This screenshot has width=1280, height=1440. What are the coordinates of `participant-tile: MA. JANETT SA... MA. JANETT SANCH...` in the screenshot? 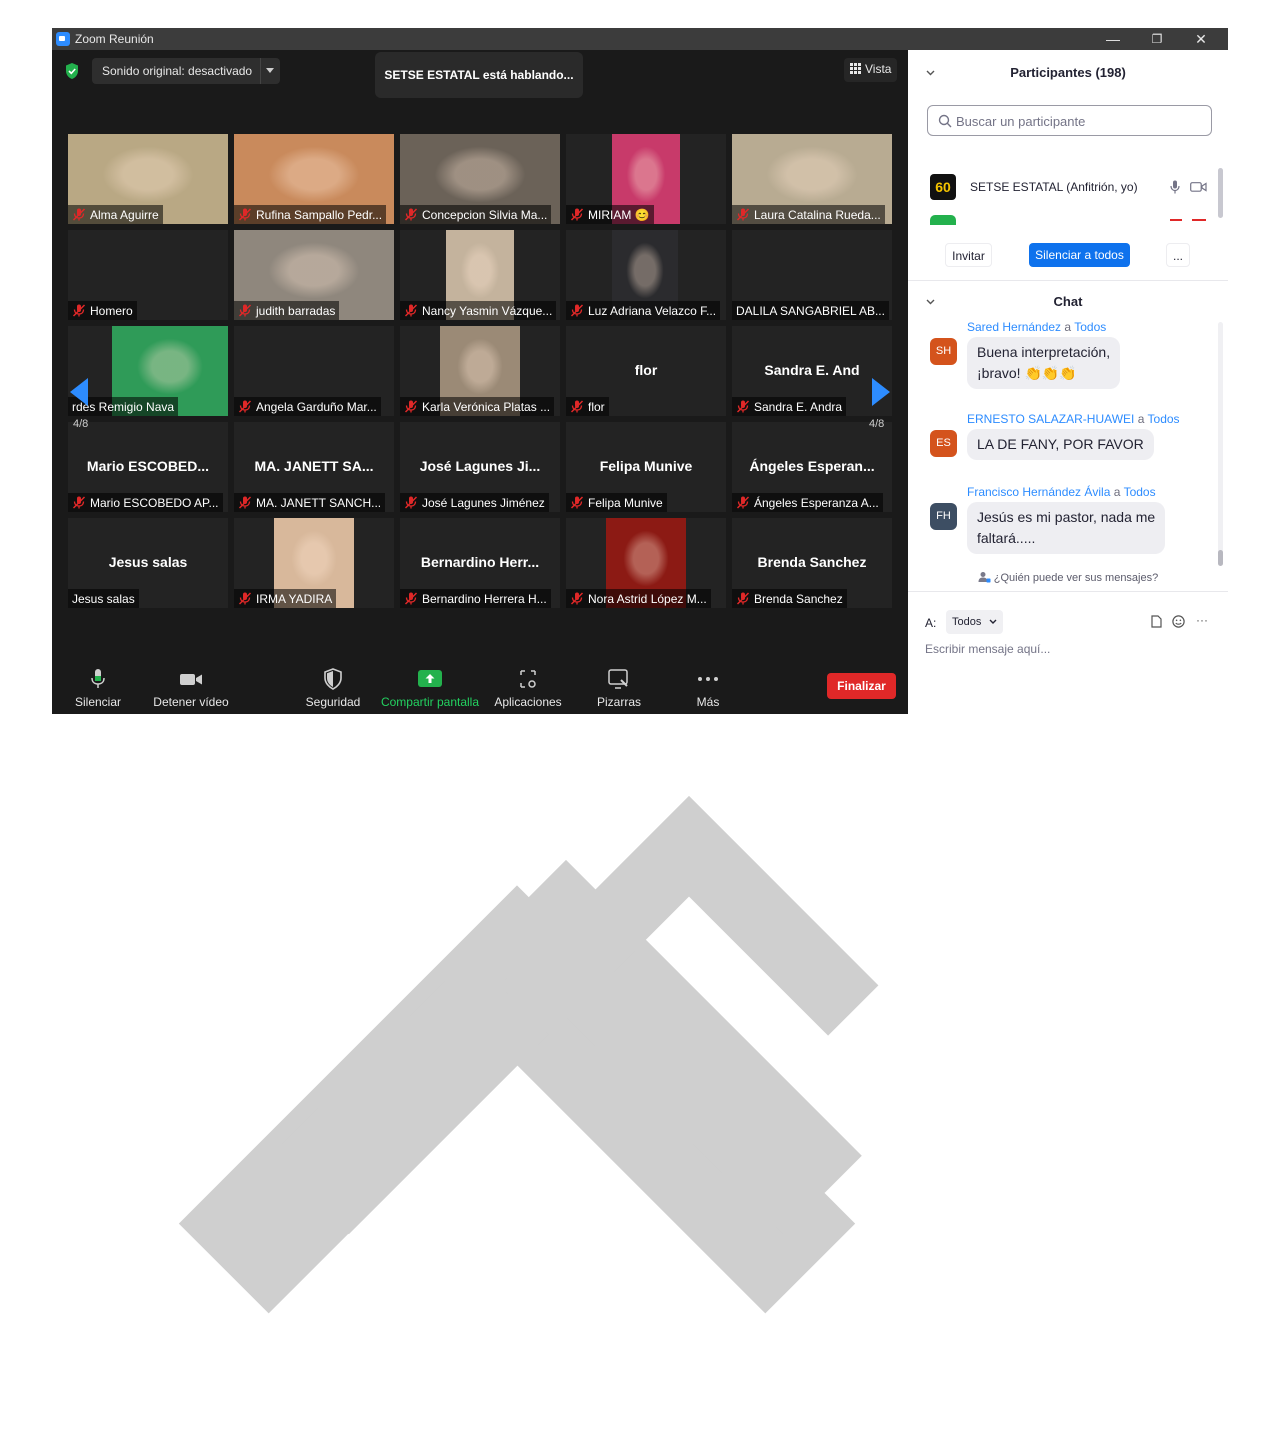 It's located at (314, 467).